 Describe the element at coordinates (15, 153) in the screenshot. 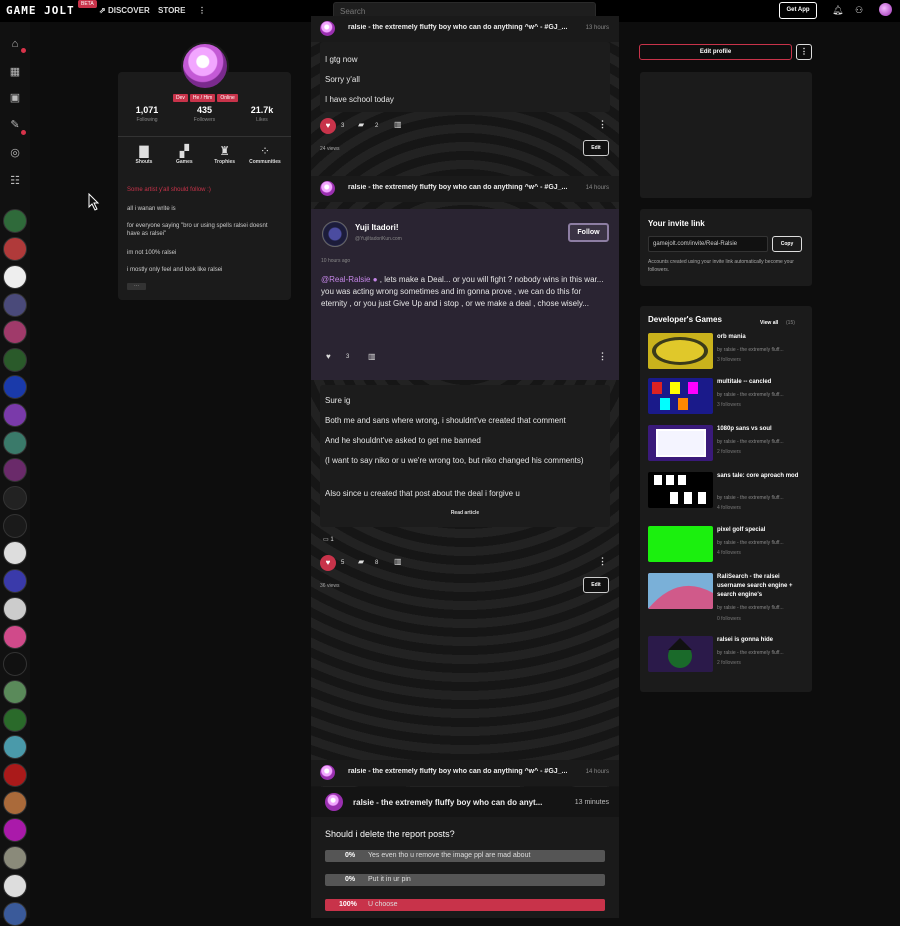

I see `chat-icon: ◎` at that location.